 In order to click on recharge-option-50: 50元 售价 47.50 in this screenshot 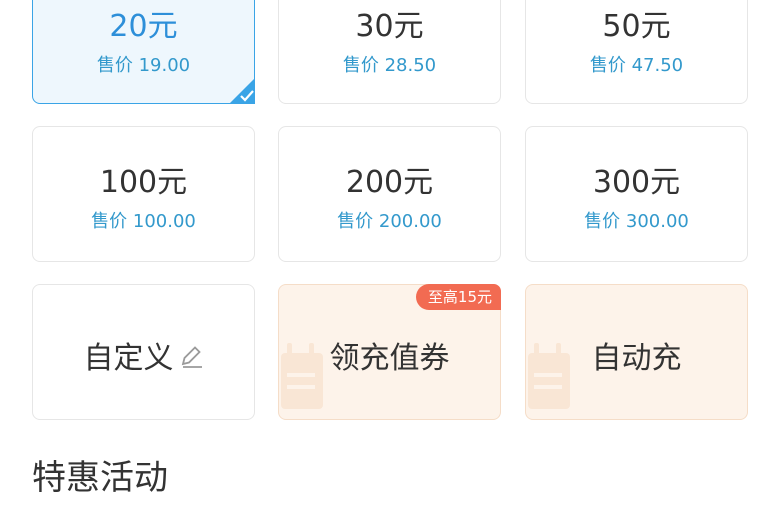, I will do `click(636, 52)`.